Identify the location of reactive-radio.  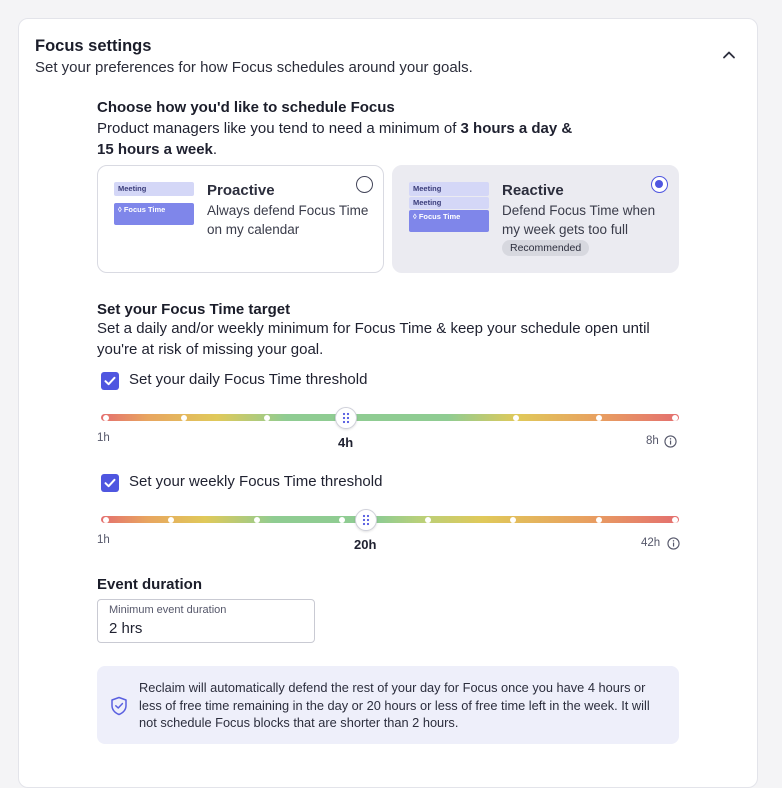
(659, 184).